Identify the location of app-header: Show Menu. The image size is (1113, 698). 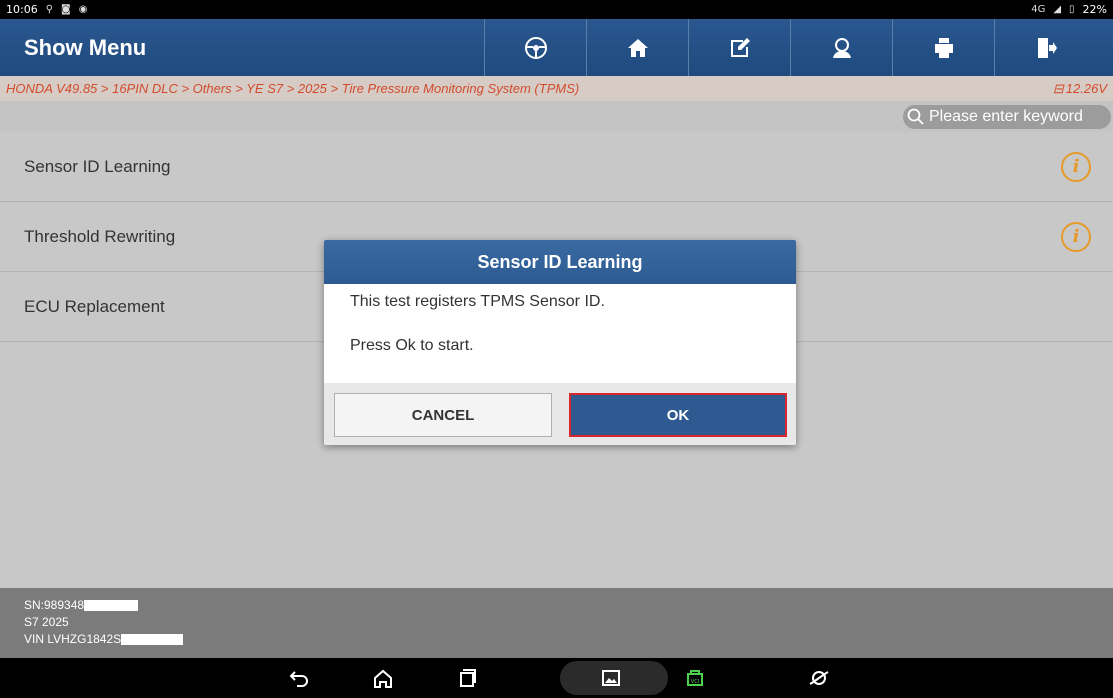
(556, 47).